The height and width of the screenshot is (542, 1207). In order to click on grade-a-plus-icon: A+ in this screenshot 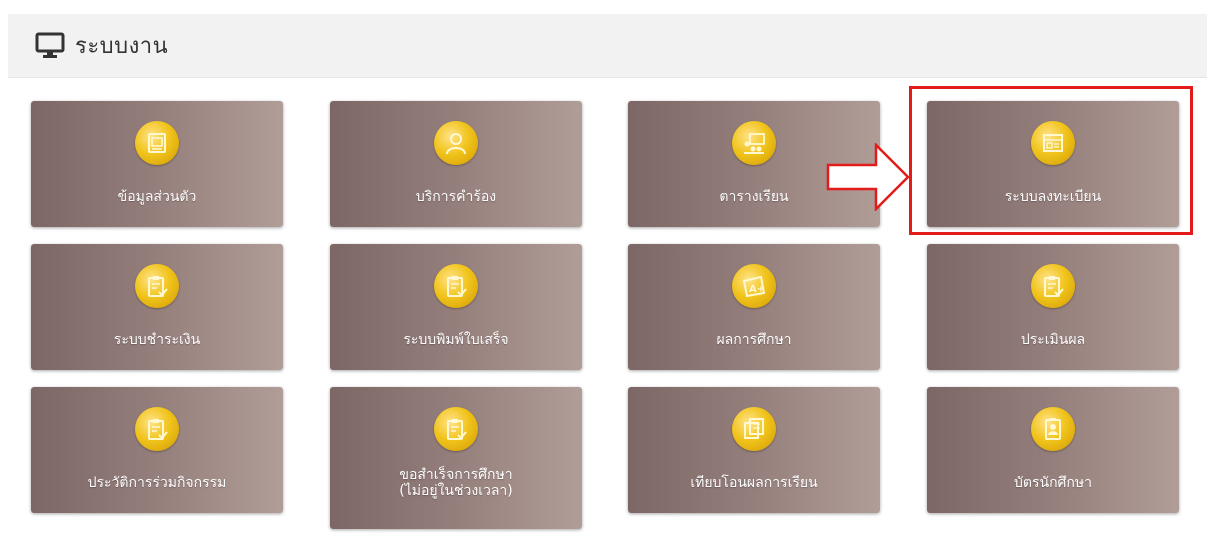, I will do `click(754, 286)`.